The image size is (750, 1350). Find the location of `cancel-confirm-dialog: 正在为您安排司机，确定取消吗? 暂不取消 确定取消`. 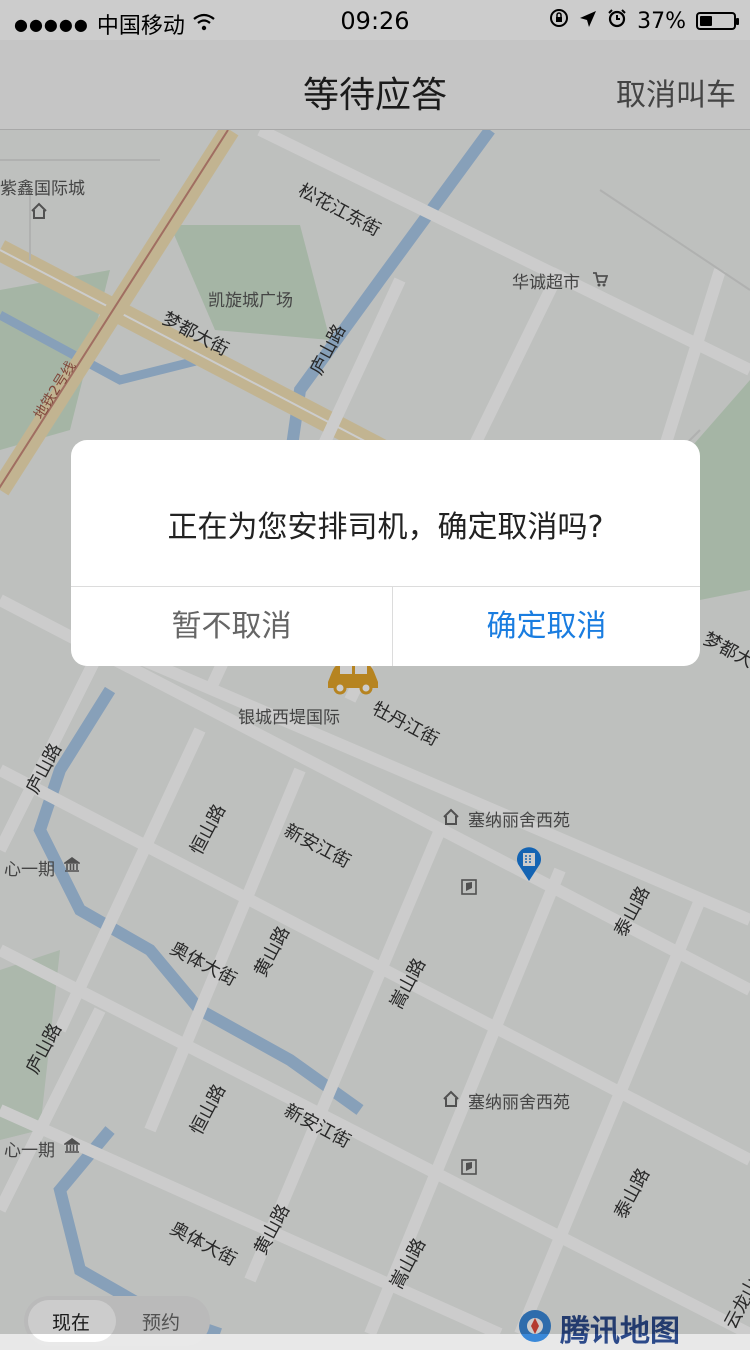

cancel-confirm-dialog: 正在为您安排司机，确定取消吗? 暂不取消 确定取消 is located at coordinates (385, 553).